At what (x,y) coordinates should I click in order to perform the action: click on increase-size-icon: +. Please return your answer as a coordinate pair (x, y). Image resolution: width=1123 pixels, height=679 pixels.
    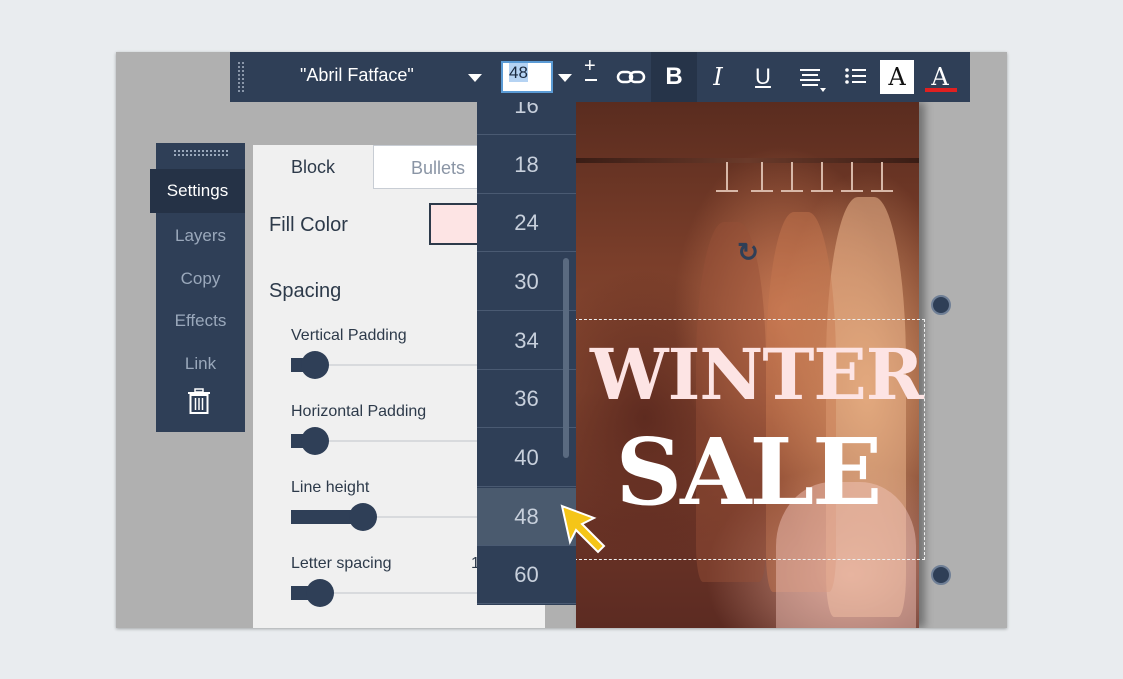
    Looking at the image, I should click on (590, 66).